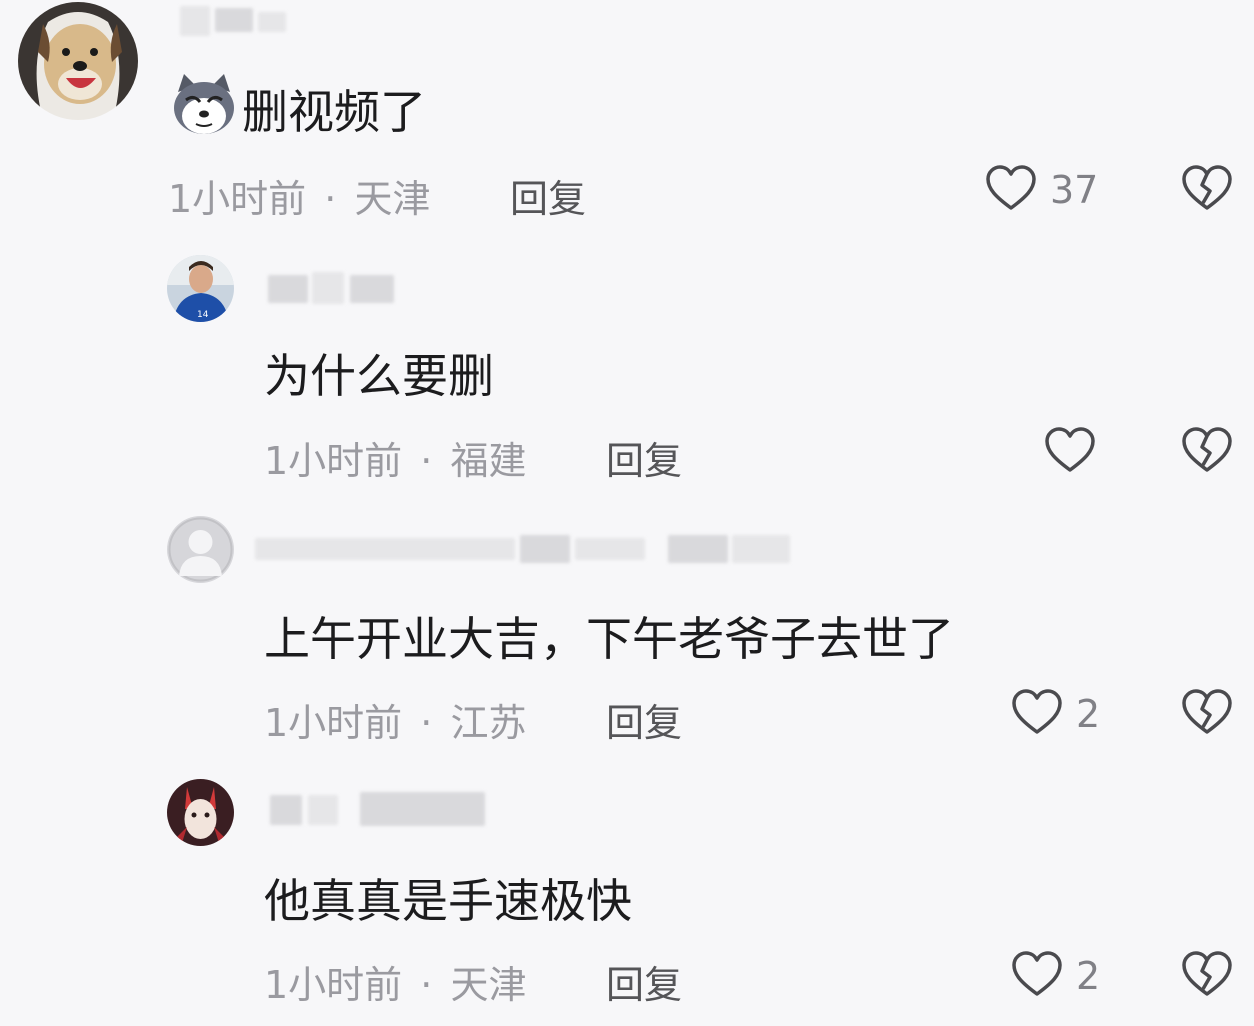  What do you see at coordinates (334, 112) in the screenshot?
I see `comment-text: 删视频了` at bounding box center [334, 112].